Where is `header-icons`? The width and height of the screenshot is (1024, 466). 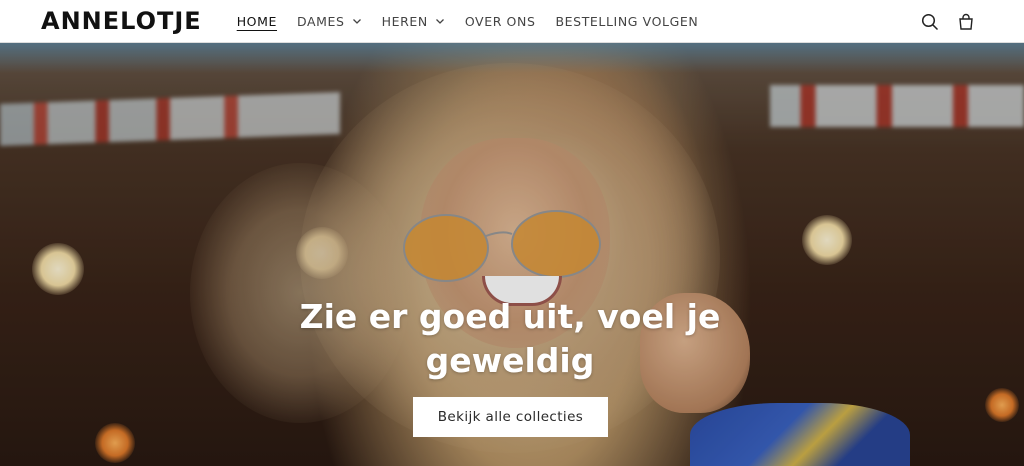 header-icons is located at coordinates (940, 21).